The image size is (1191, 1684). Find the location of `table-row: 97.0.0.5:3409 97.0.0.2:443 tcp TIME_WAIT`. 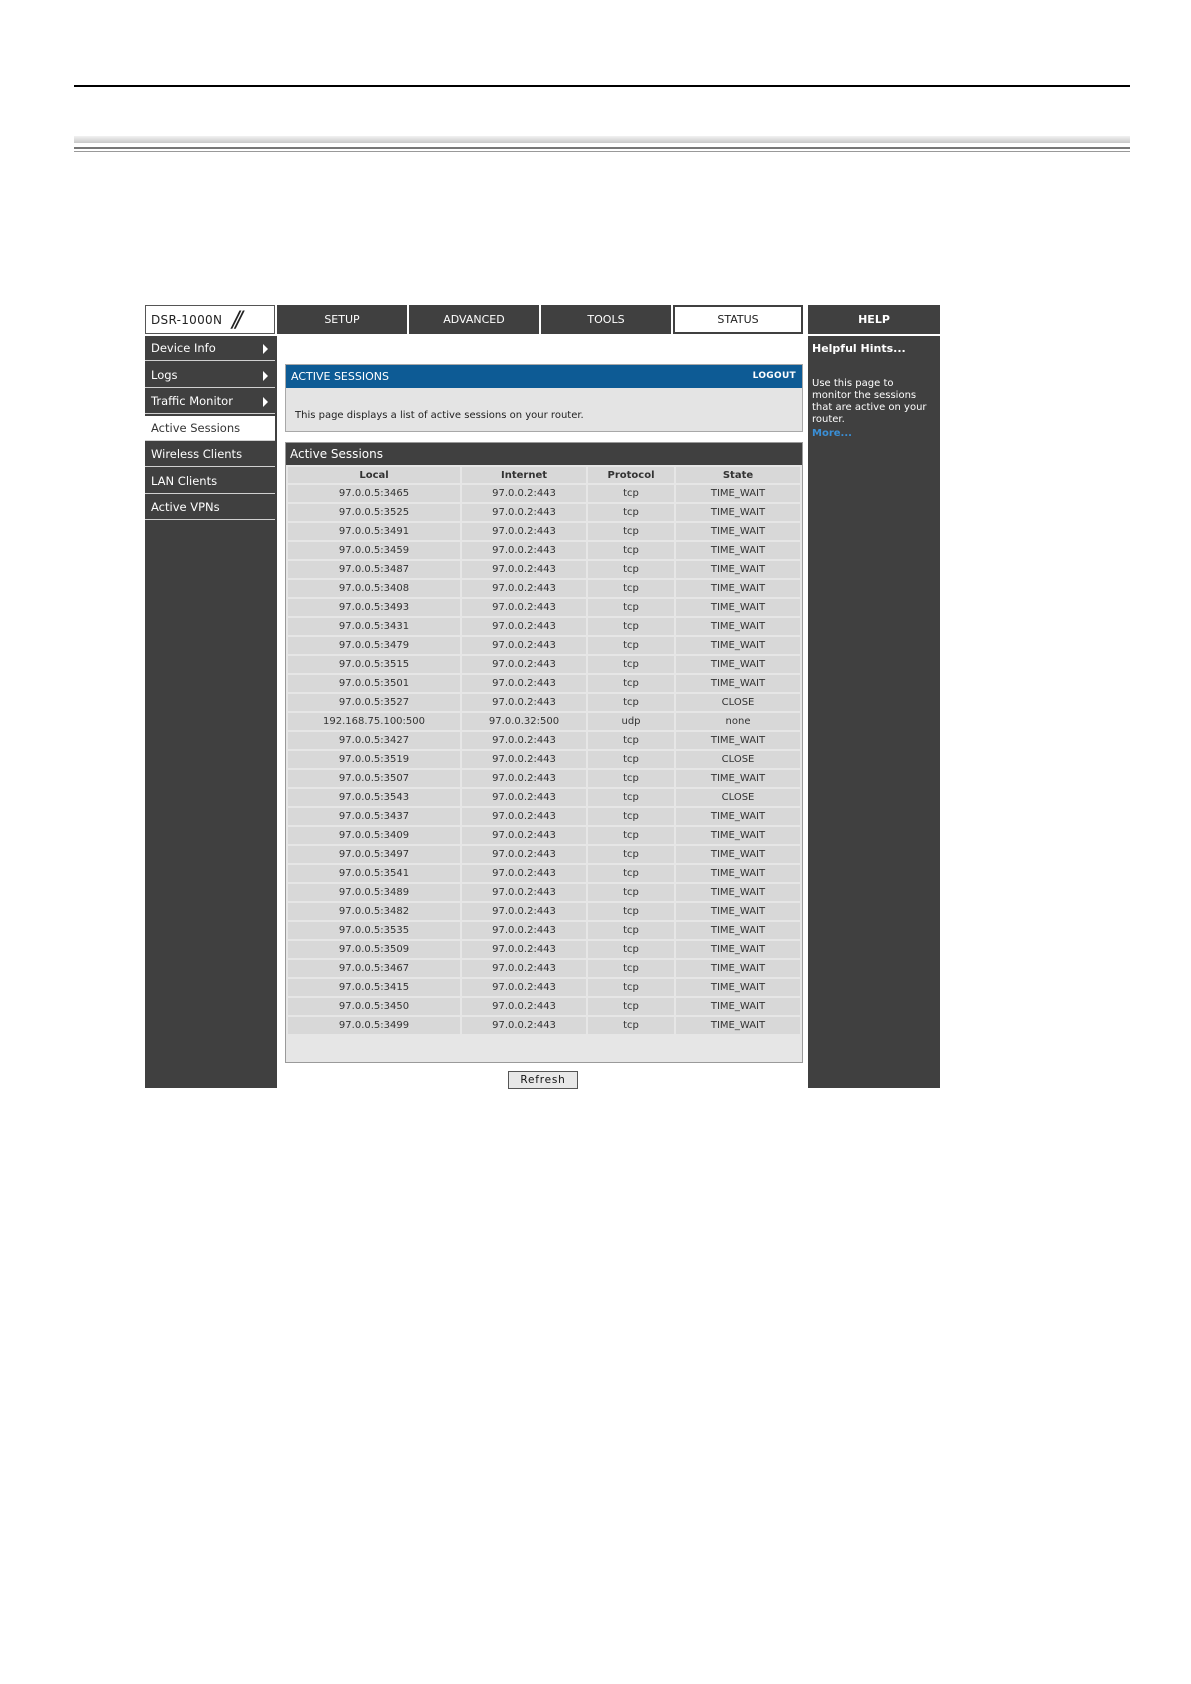

table-row: 97.0.0.5:3409 97.0.0.2:443 tcp TIME_WAIT is located at coordinates (544, 835).